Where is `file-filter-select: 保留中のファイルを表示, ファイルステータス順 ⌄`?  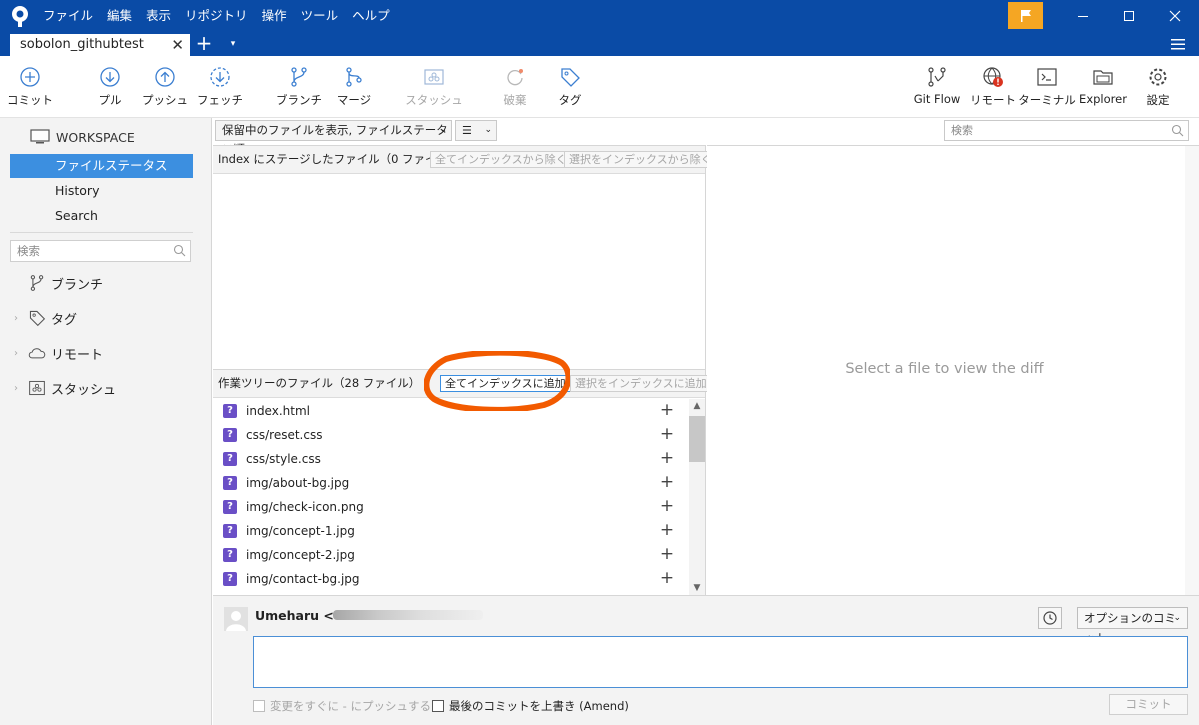 file-filter-select: 保留中のファイルを表示, ファイルステータス順 ⌄ is located at coordinates (333, 138).